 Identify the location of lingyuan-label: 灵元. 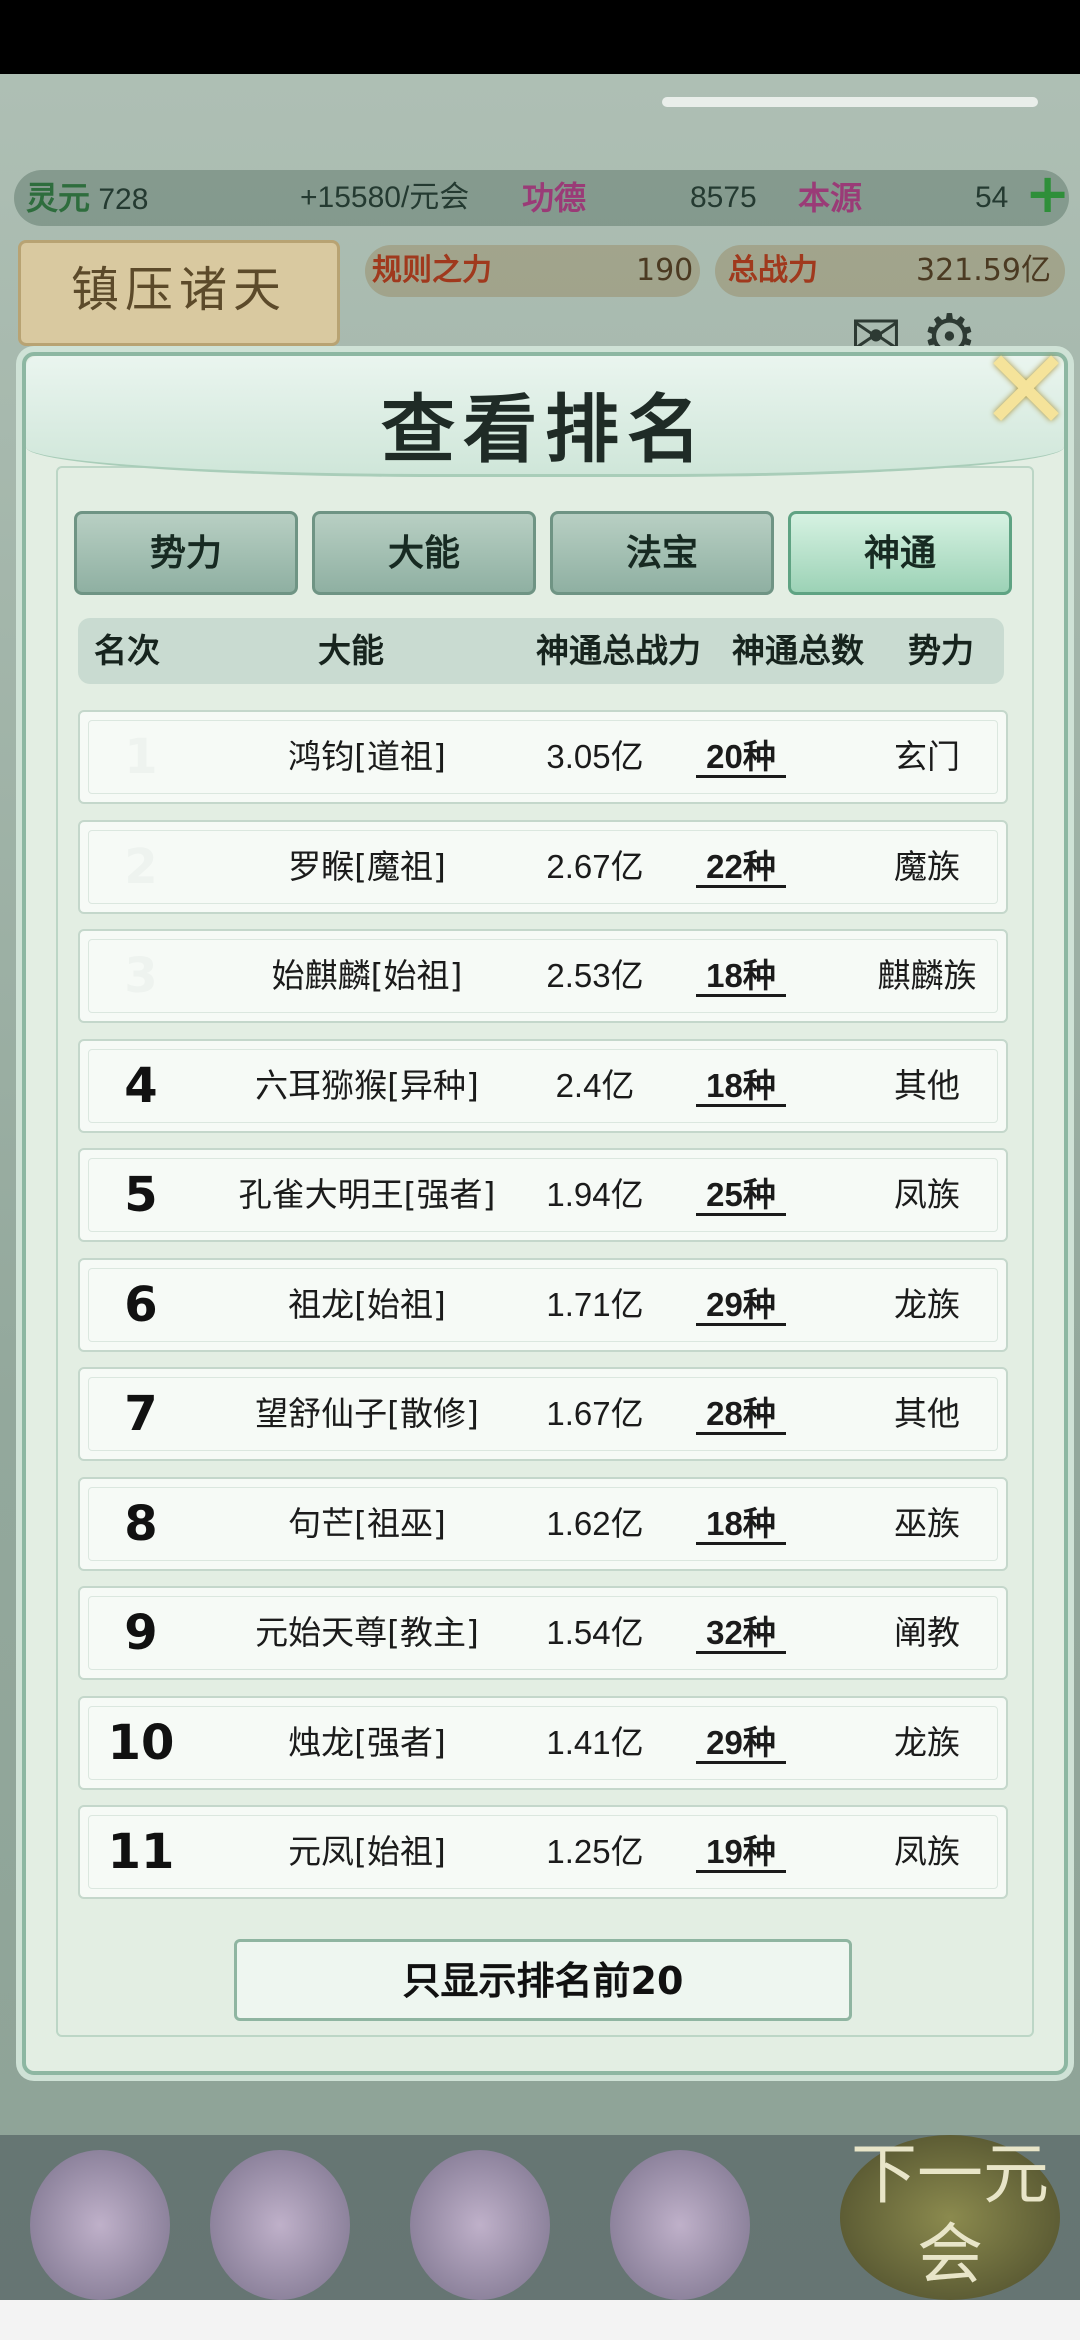
(58, 198).